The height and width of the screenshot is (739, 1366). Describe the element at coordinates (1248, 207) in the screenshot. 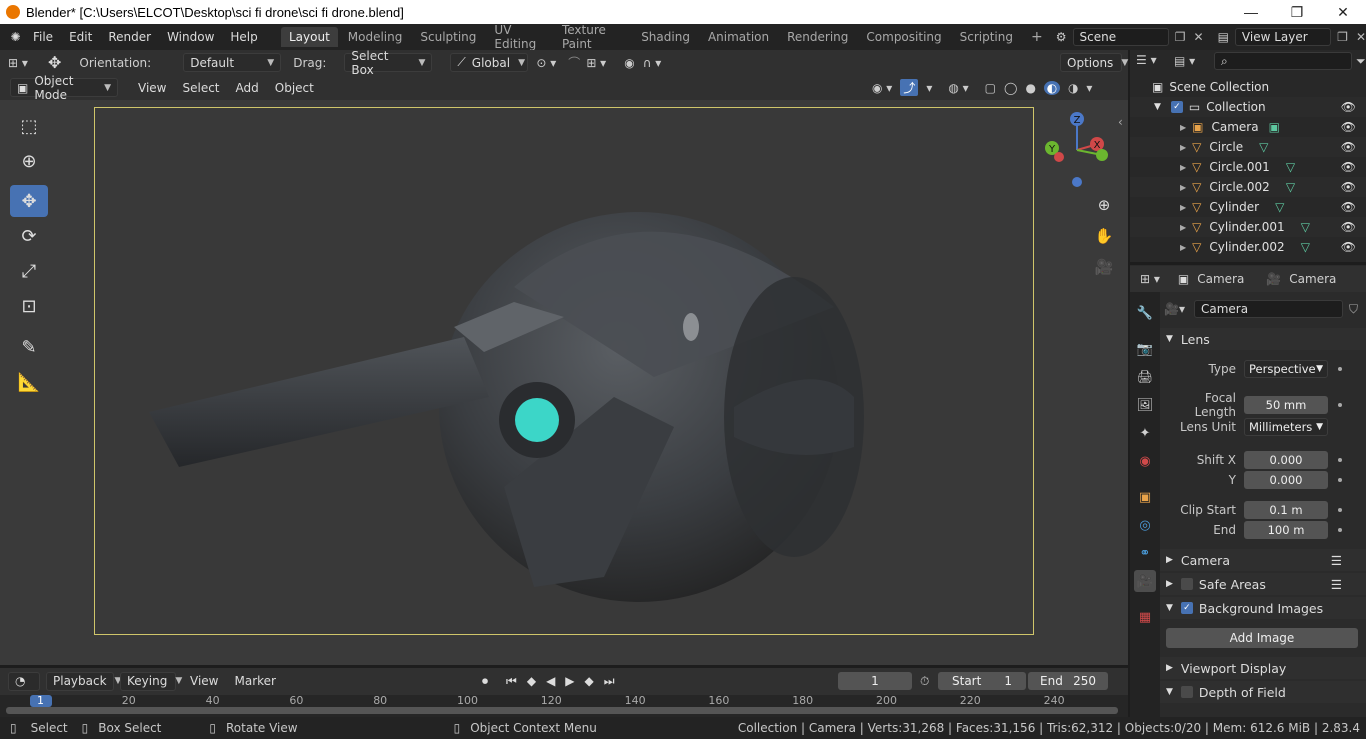

I see `outliner-row-cylinder: ▶ ▽ Cylinder ▽ 👁` at that location.